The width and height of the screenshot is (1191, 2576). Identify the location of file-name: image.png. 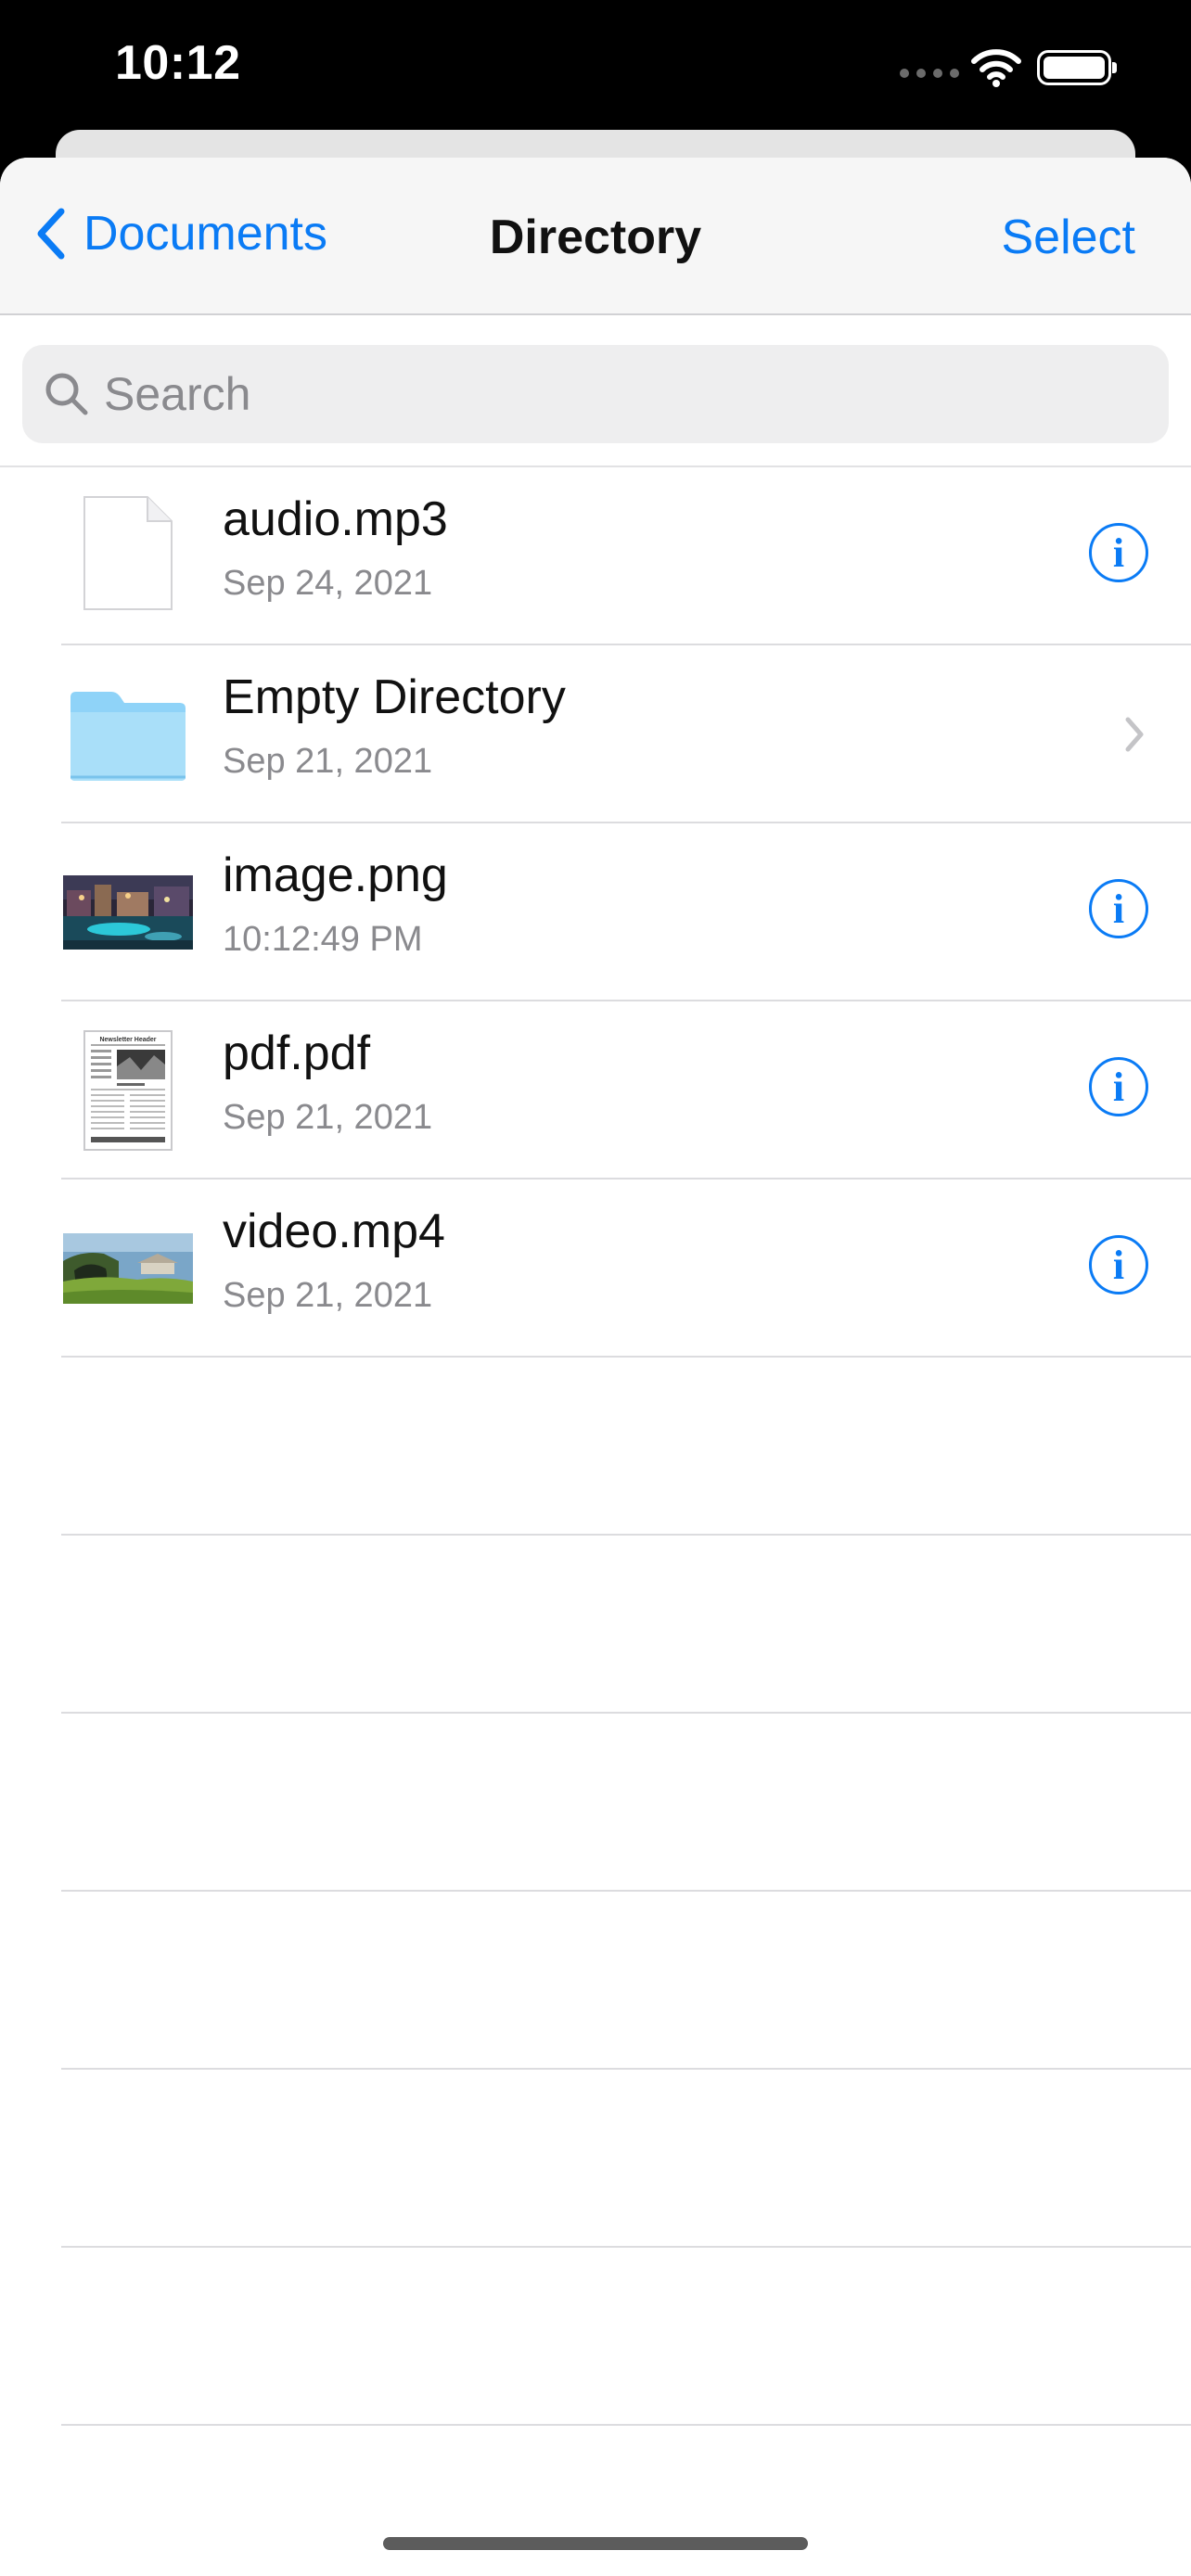
(335, 875).